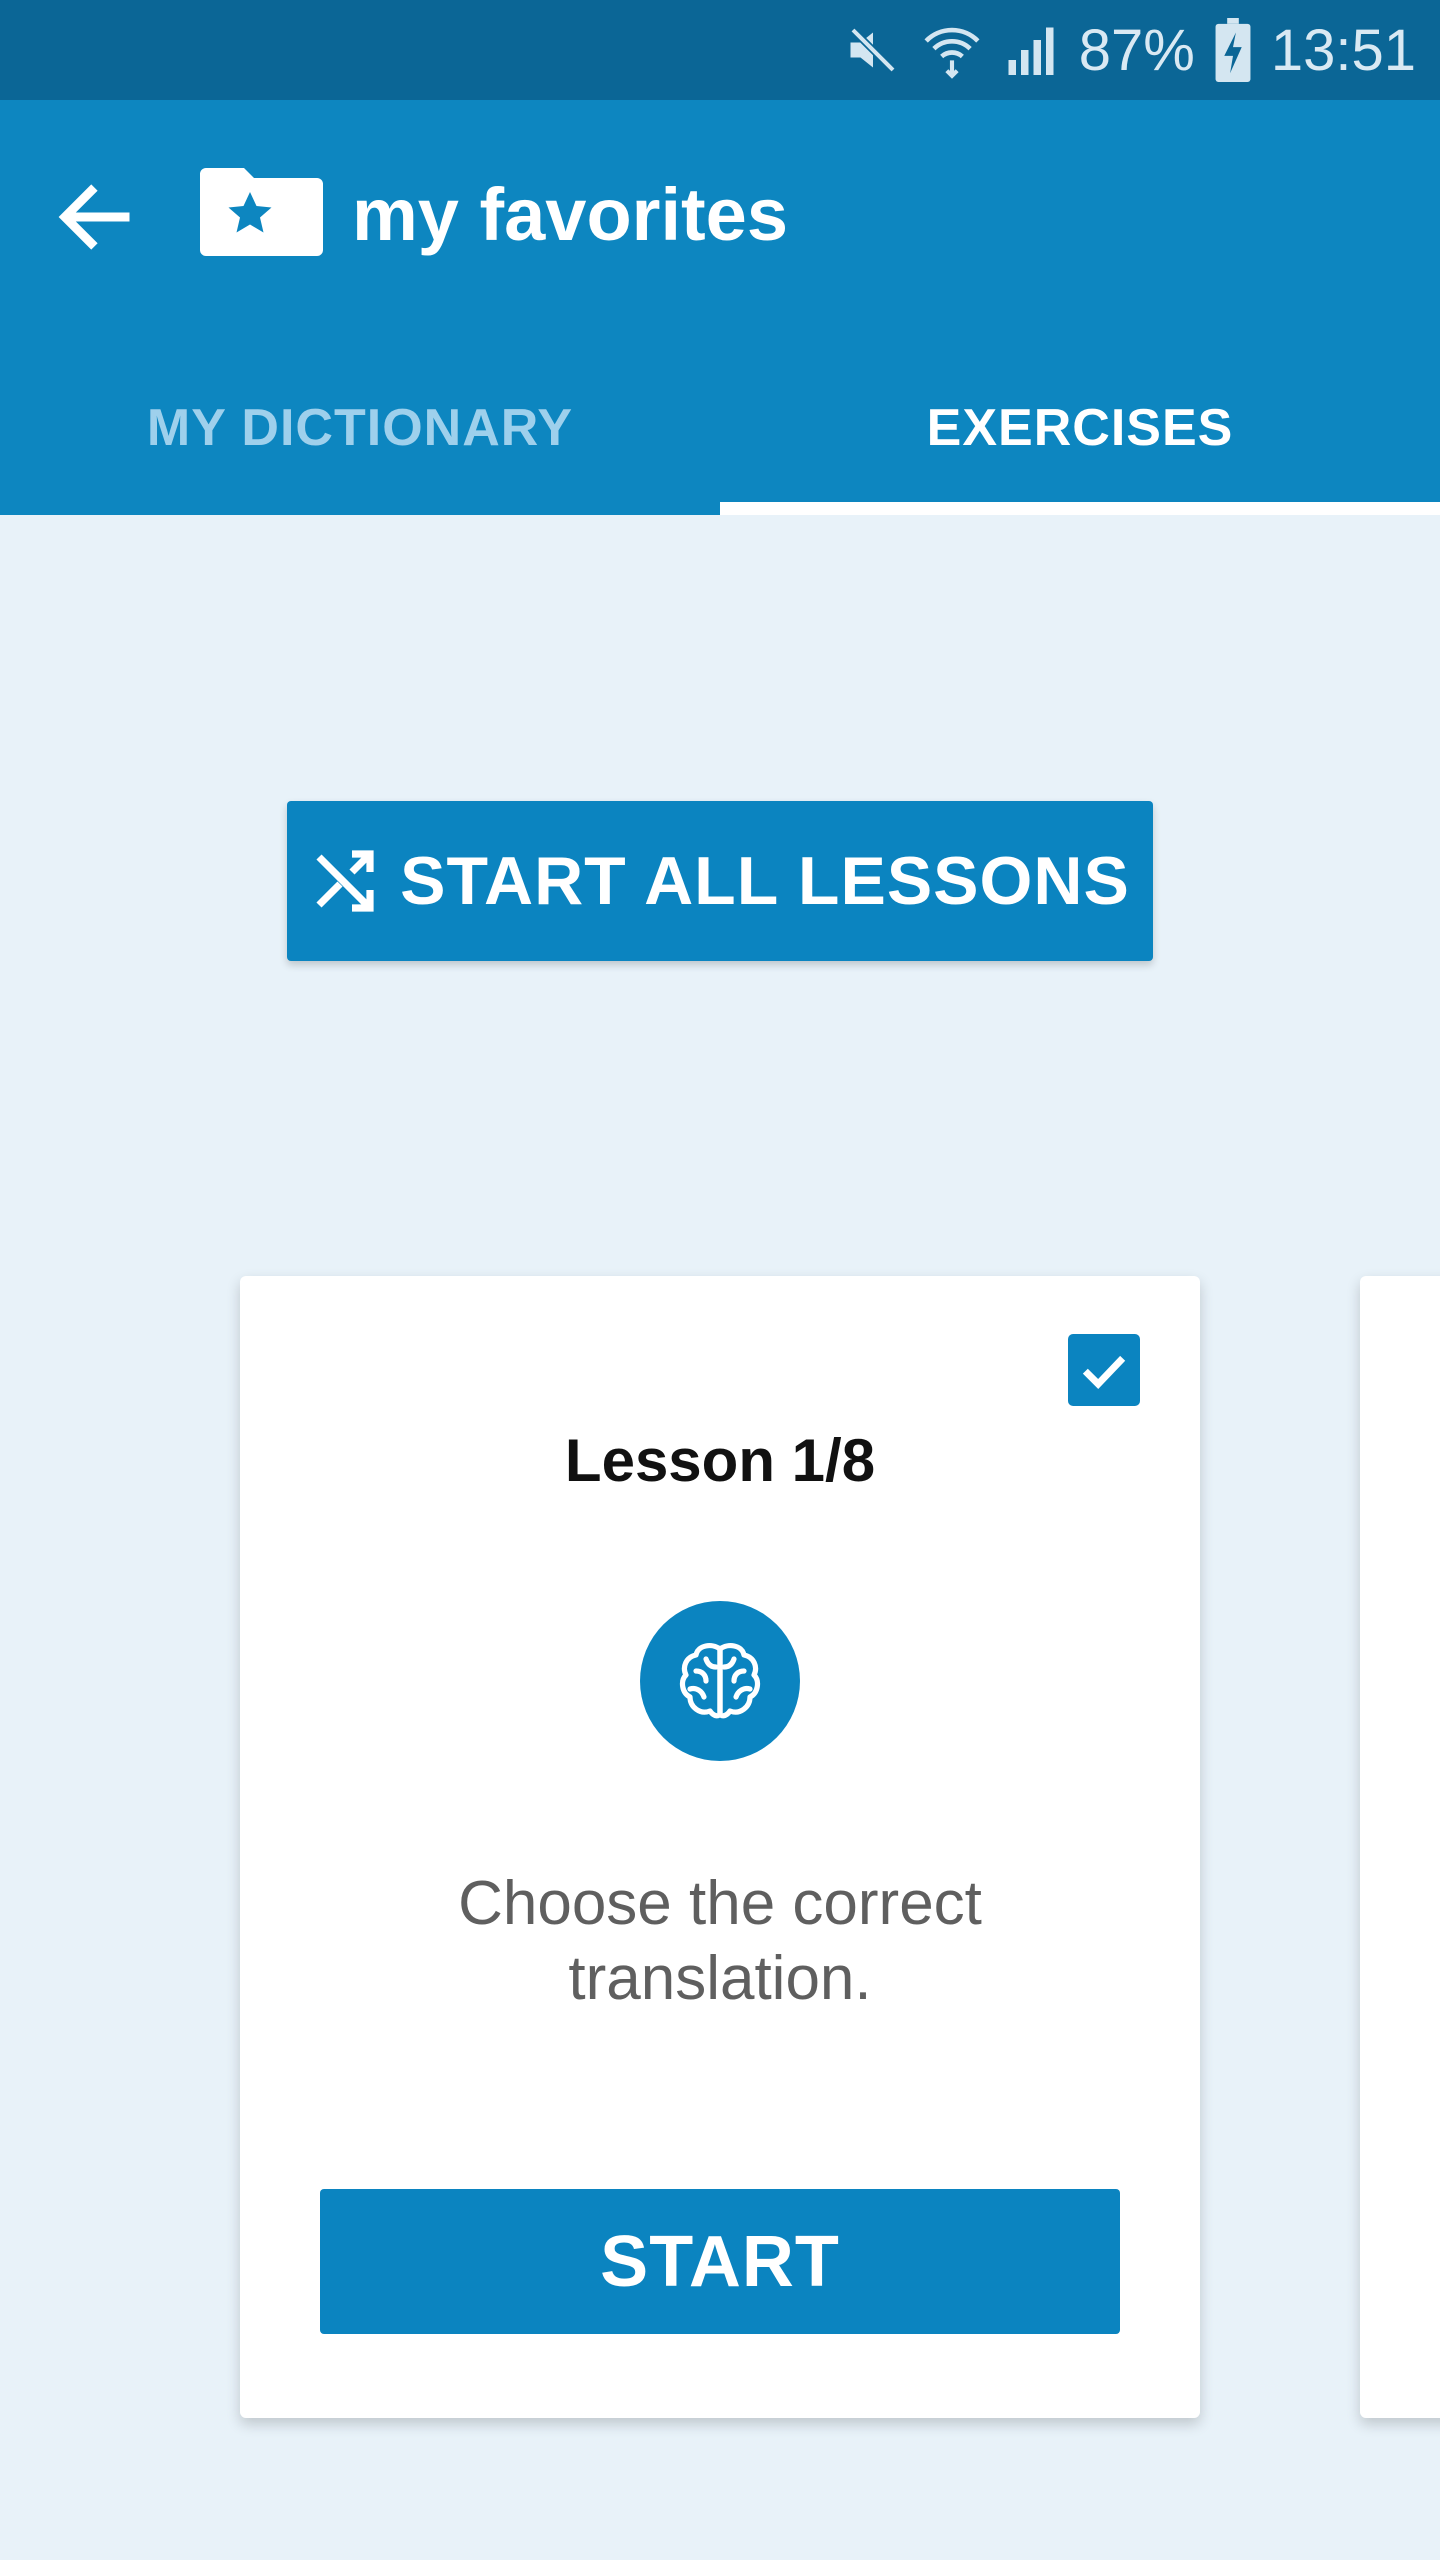 The height and width of the screenshot is (2560, 1440). What do you see at coordinates (952, 53) in the screenshot?
I see `wifi-icon` at bounding box center [952, 53].